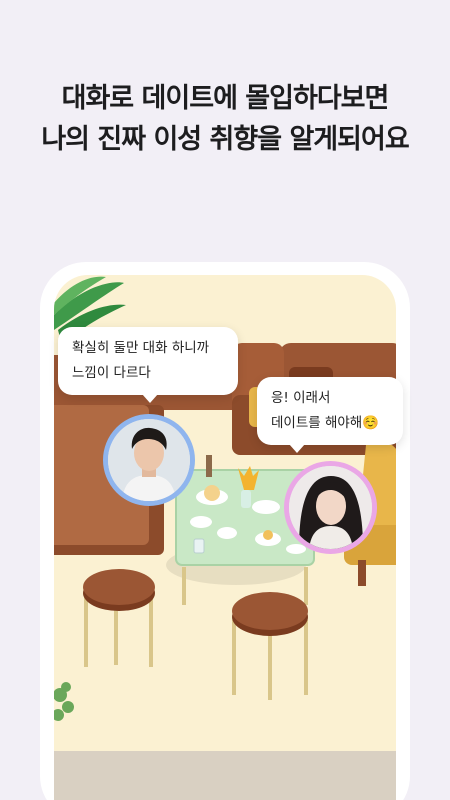 This screenshot has width=450, height=800. I want to click on male-avatar-photo, so click(149, 460).